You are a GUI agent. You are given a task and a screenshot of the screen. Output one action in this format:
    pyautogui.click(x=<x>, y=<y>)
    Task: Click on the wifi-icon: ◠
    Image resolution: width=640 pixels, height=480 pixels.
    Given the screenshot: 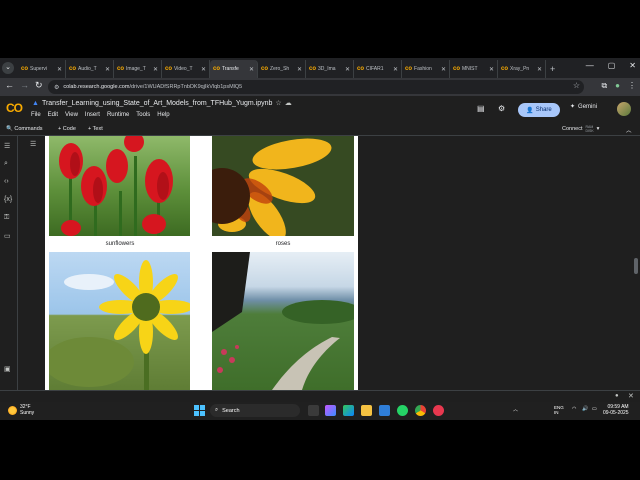 What is the action you would take?
    pyautogui.click(x=574, y=409)
    